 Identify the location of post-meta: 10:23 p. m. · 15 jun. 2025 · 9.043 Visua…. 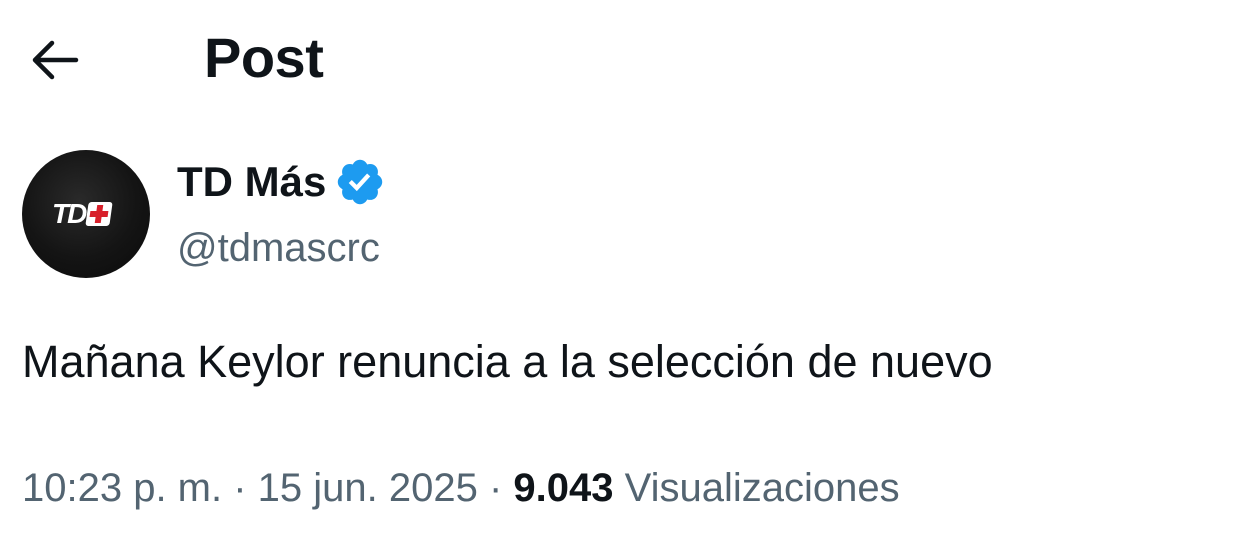
(461, 488).